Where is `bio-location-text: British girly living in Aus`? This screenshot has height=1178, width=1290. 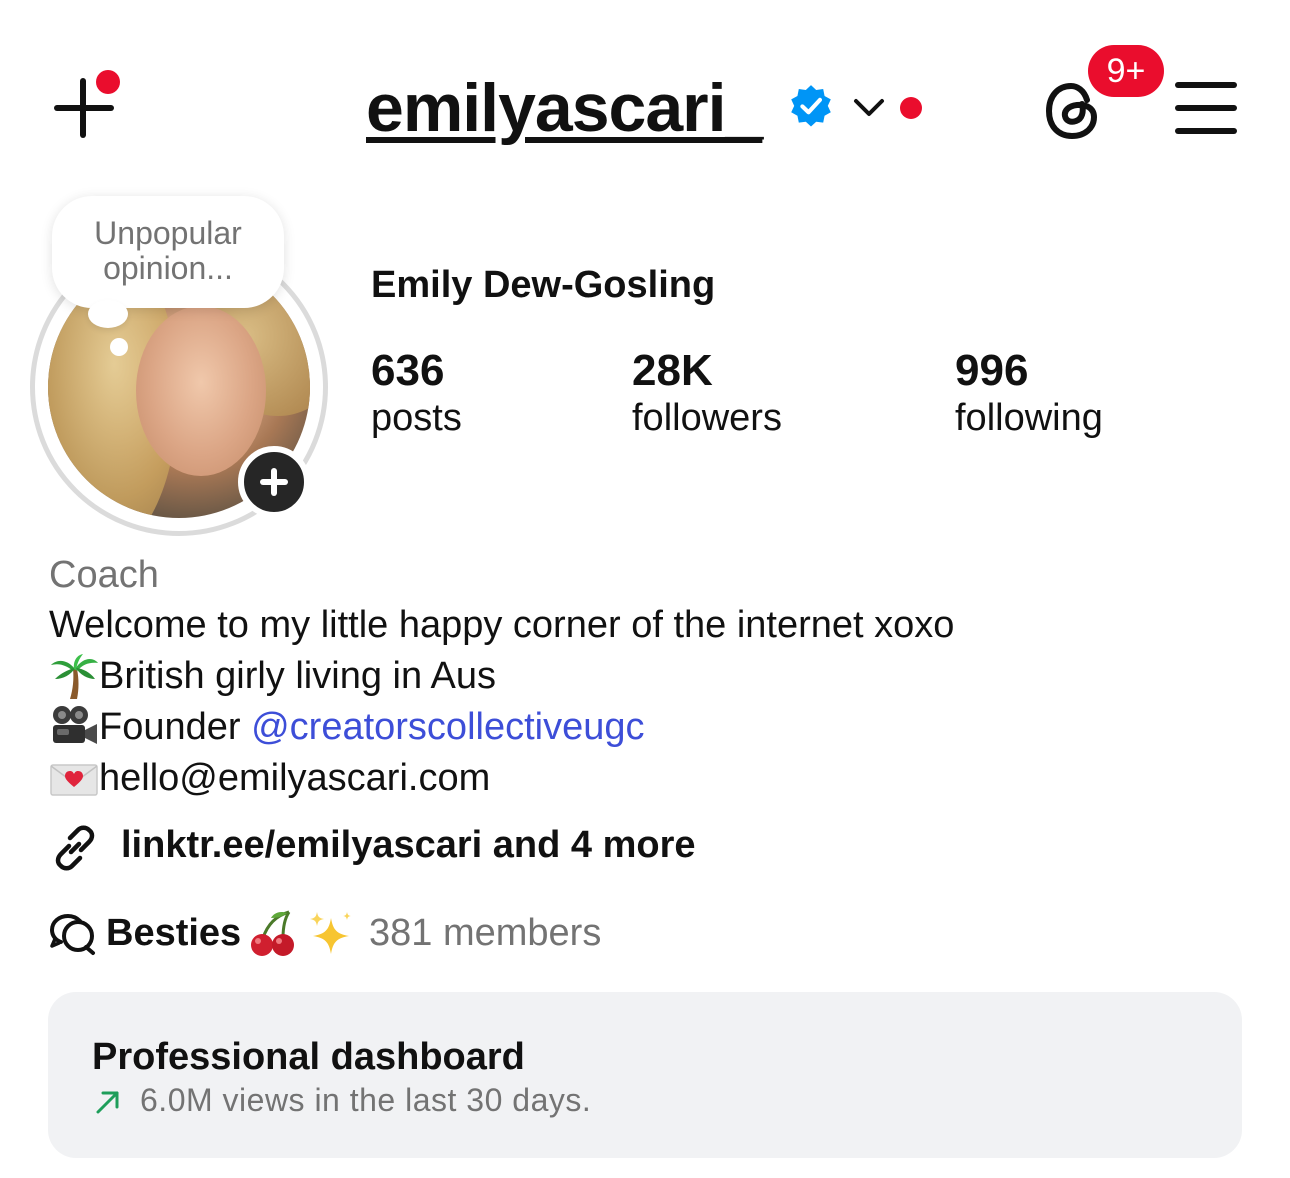
bio-location-text: British girly living in Aus is located at coordinates (298, 676).